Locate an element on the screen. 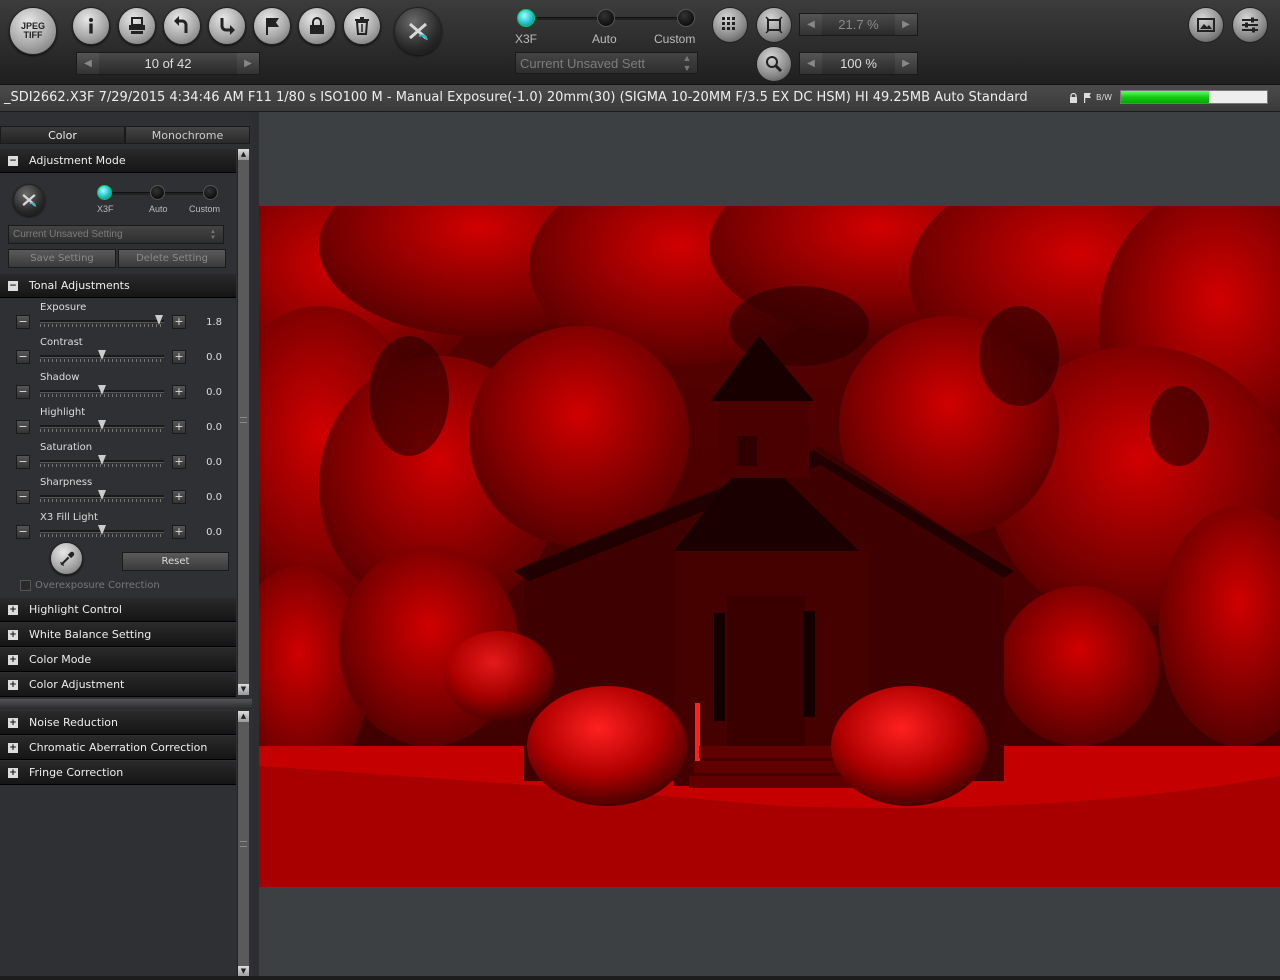 Image resolution: width=1280 pixels, height=980 pixels. section-white-balance-setting: + White Balance Setting is located at coordinates (118, 635).